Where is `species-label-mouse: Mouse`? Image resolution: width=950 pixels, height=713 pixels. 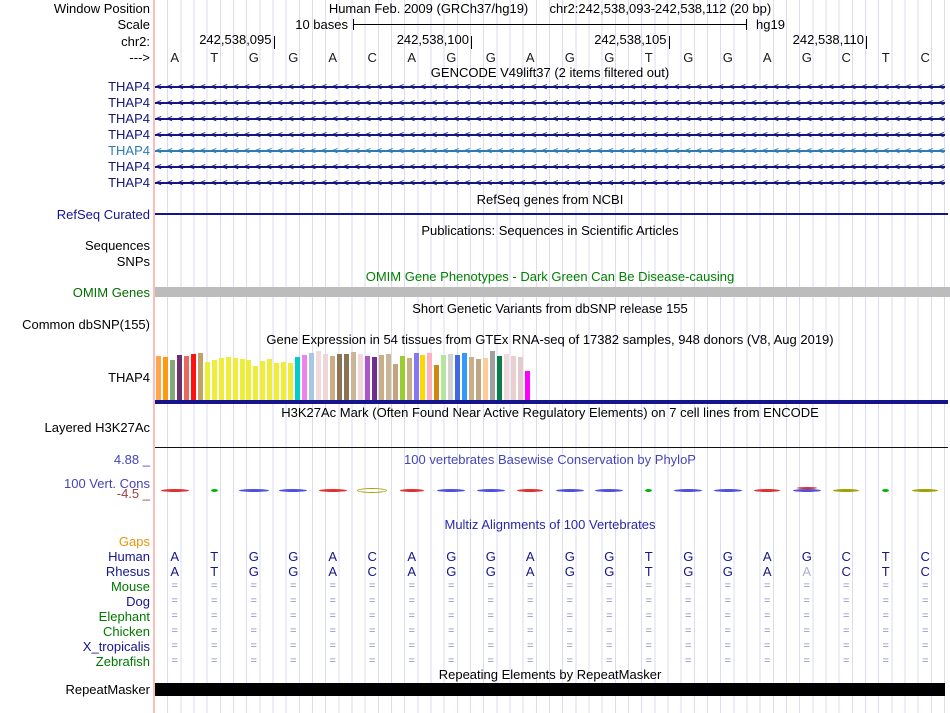 species-label-mouse: Mouse is located at coordinates (75, 586).